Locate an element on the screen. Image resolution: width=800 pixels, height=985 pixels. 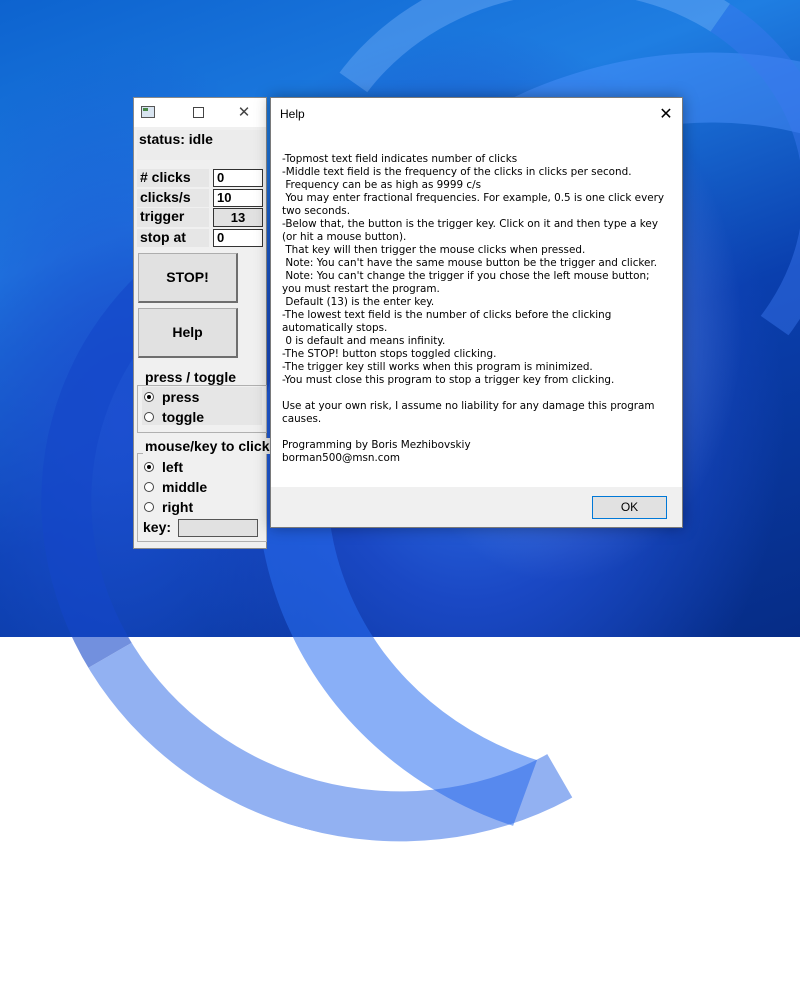
help-line: you must restart the program. is located at coordinates (361, 289).